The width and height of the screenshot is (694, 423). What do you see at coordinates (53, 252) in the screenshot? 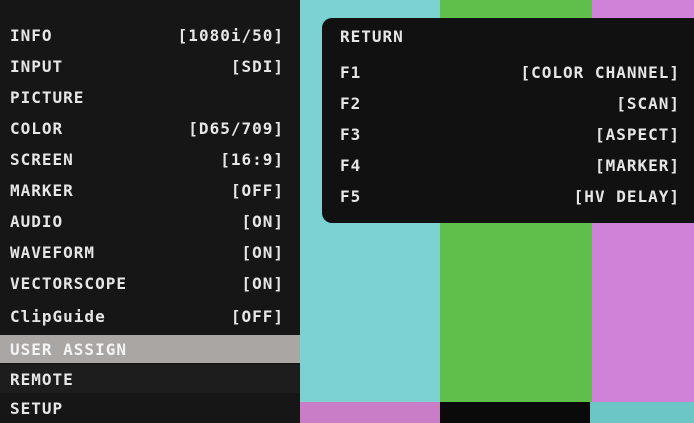
I see `menu-item-label: WAVEFORM` at bounding box center [53, 252].